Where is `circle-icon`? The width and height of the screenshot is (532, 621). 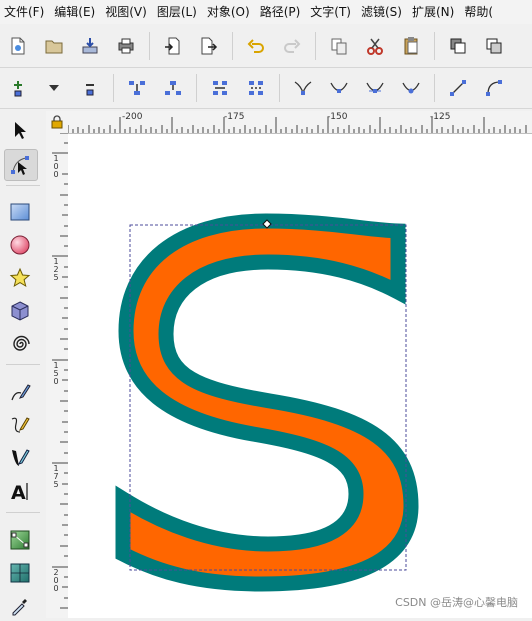
circle-icon is located at coordinates (20, 245).